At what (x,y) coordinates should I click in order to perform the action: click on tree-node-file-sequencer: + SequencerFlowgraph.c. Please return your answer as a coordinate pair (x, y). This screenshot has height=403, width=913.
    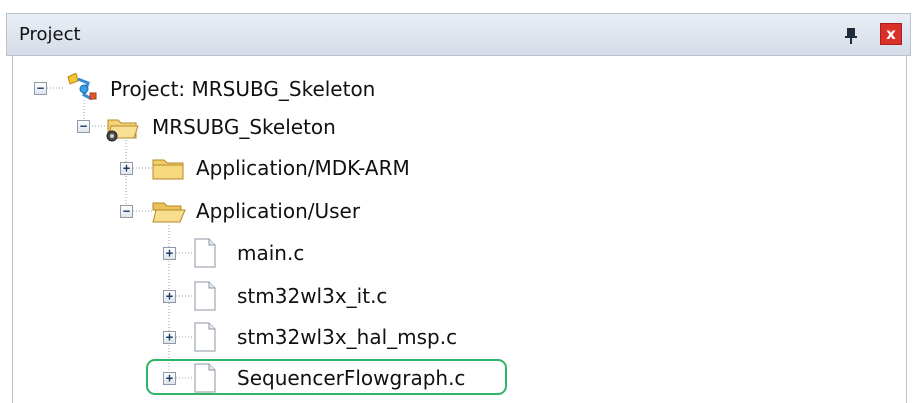
    Looking at the image, I should click on (456, 379).